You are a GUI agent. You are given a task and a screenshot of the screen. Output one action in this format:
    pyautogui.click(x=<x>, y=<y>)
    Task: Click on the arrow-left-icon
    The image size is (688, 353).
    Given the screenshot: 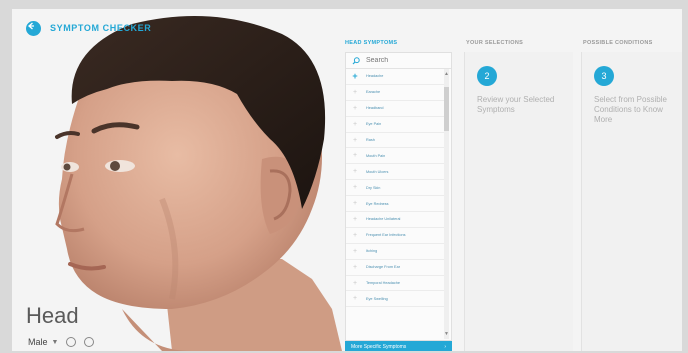 What is the action you would take?
    pyautogui.click(x=31, y=26)
    